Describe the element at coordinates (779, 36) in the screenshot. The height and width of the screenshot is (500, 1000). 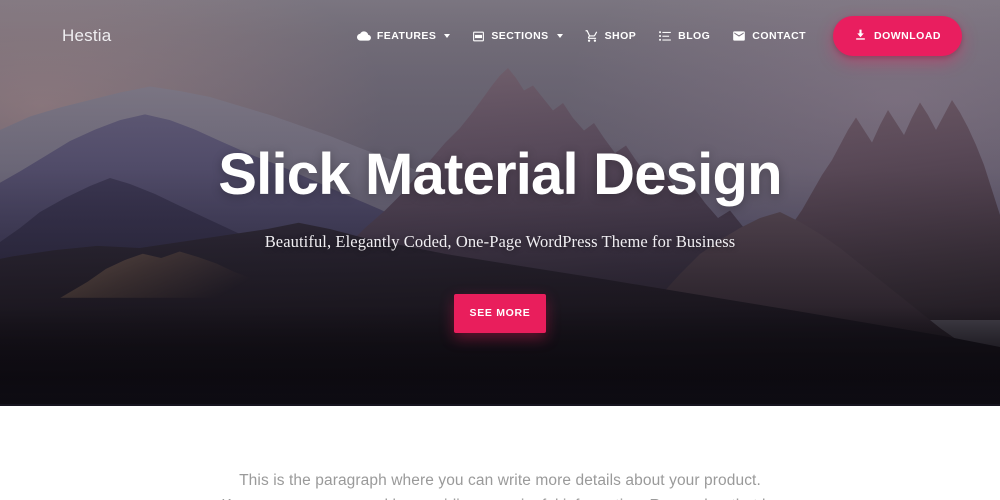
I see `nav-label-contact: CONTACT` at that location.